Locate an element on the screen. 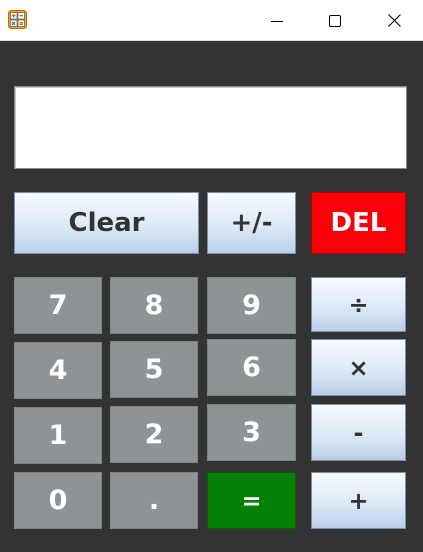  divide-button: ÷ is located at coordinates (358, 304).